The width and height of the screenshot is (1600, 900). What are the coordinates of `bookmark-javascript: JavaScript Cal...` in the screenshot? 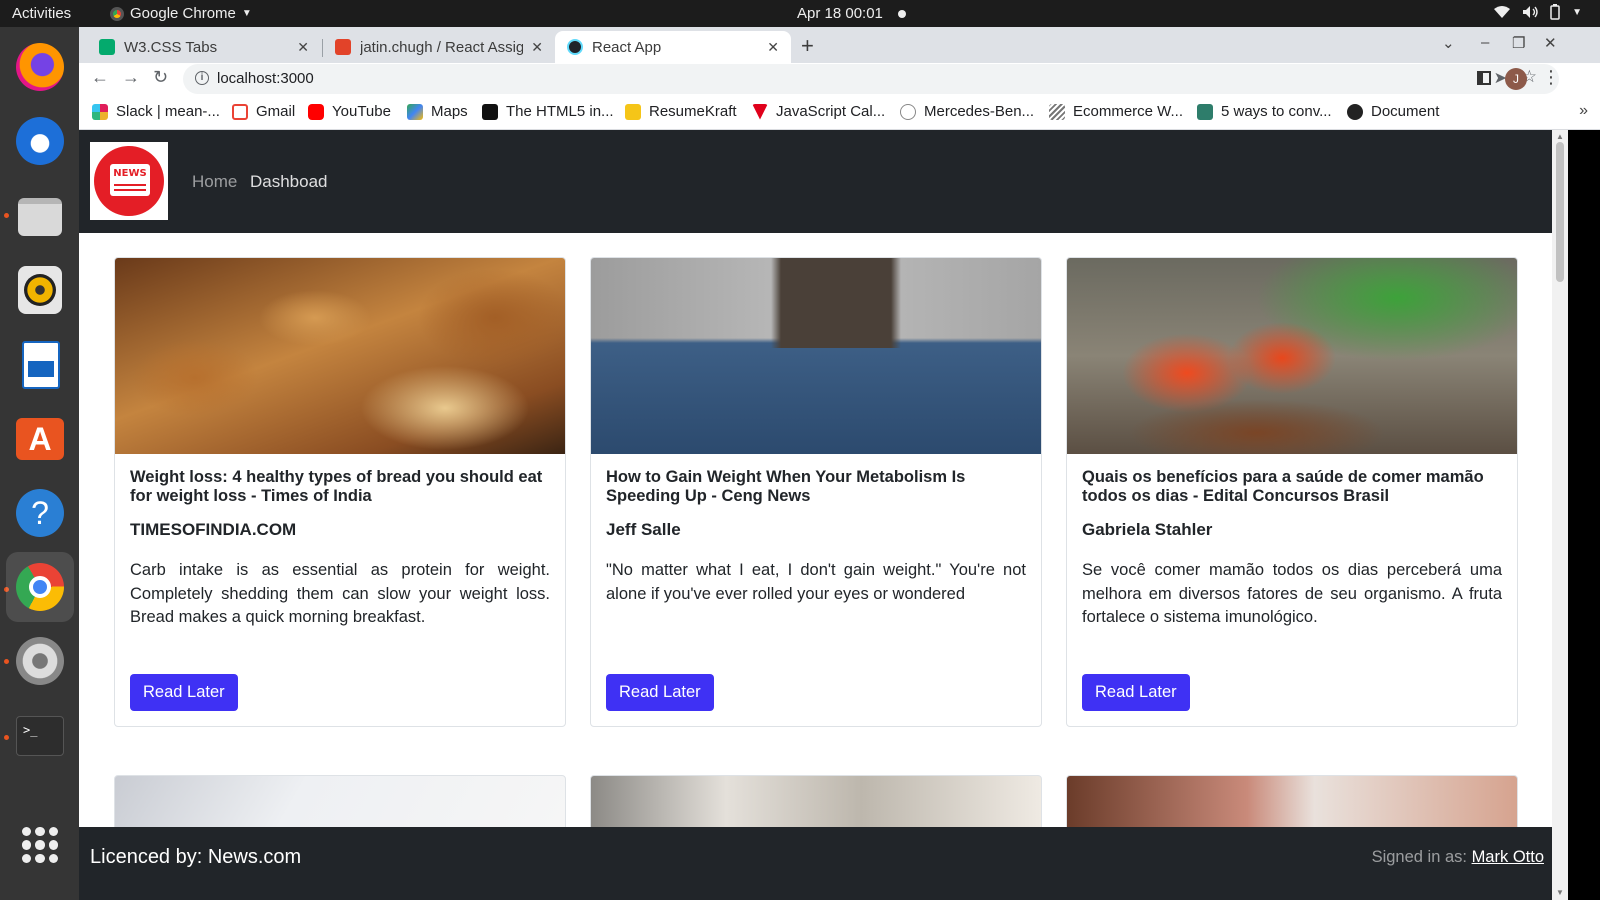 It's located at (818, 111).